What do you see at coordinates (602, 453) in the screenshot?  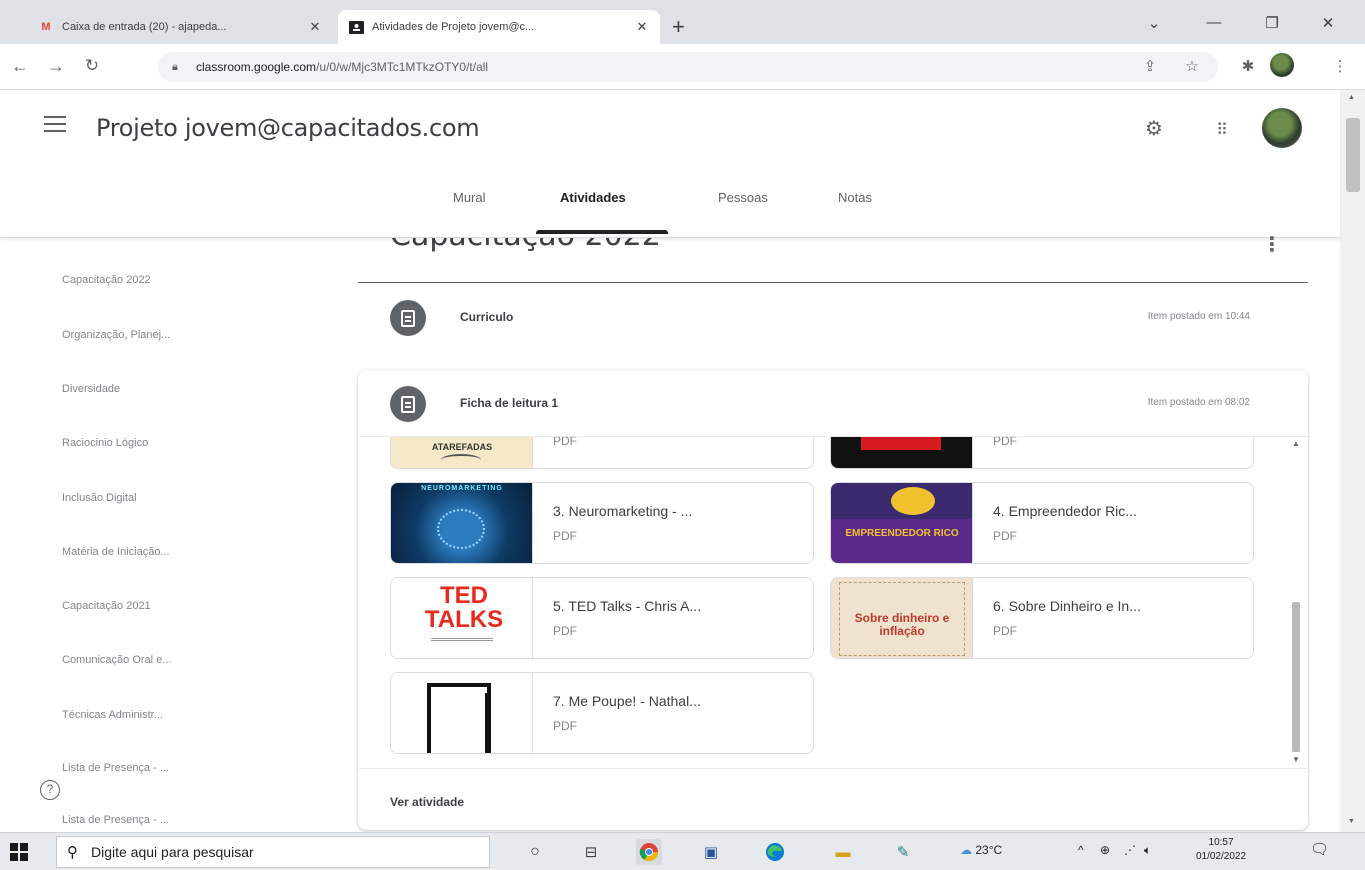 I see `attachment-card: ATAREFADAS PDF` at bounding box center [602, 453].